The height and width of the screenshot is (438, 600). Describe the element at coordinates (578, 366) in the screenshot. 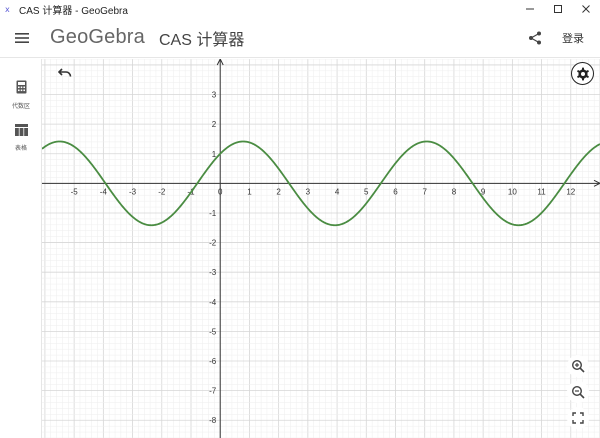

I see `zoom-in-icon` at that location.